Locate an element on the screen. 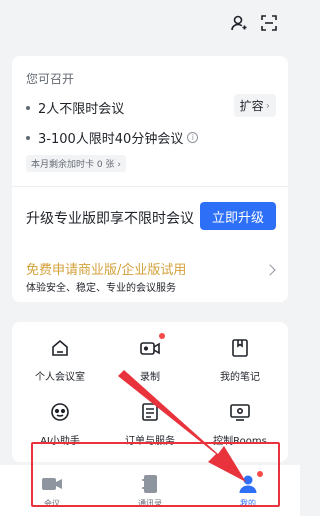 This screenshot has height=516, width=320. feature-item-text: 2人不限时会议 is located at coordinates (81, 109).